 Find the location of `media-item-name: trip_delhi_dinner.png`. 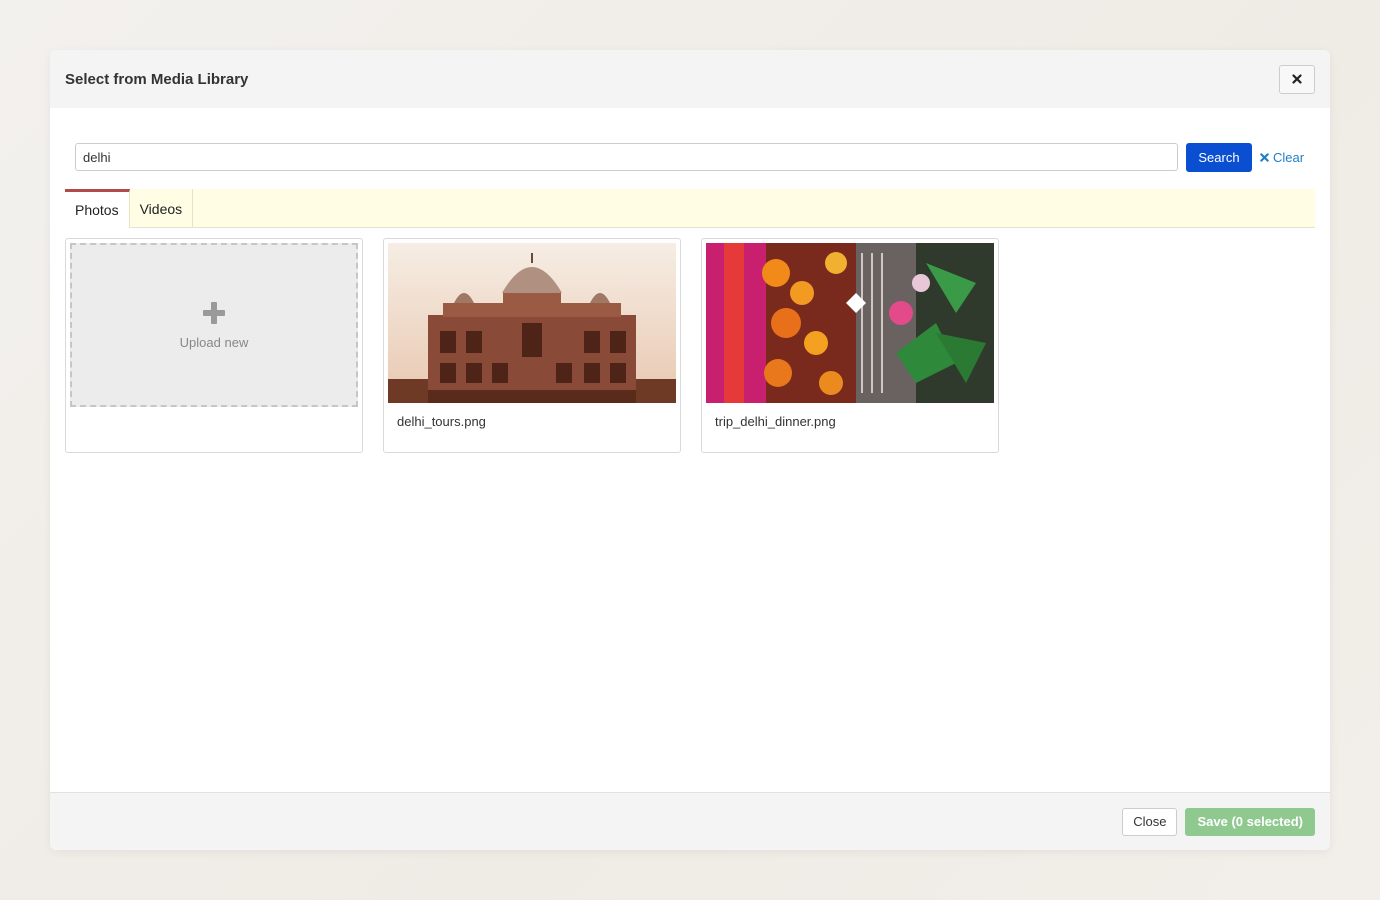

media-item-name: trip_delhi_dinner.png is located at coordinates (775, 421).